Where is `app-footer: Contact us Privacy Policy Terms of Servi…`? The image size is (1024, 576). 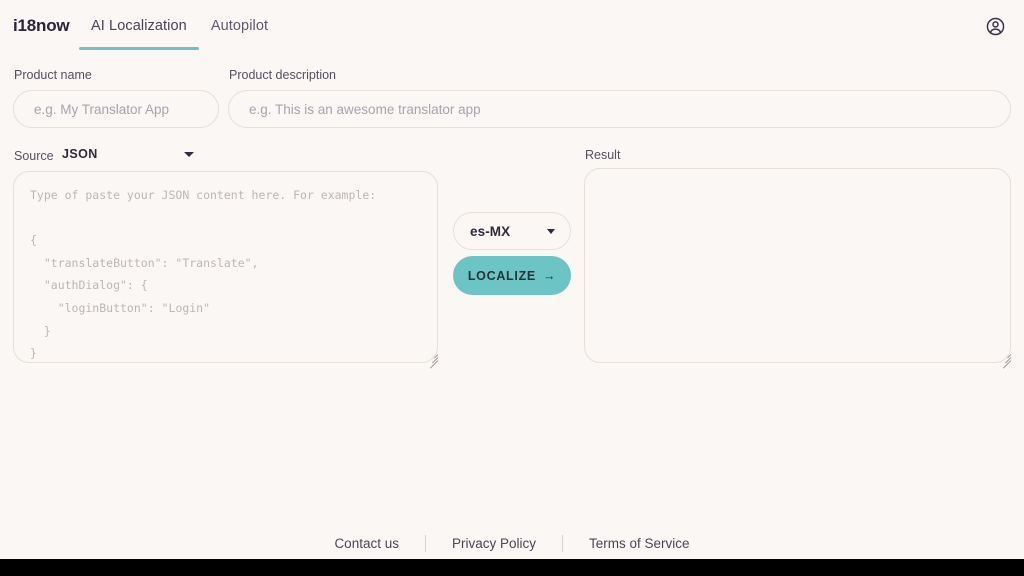 app-footer: Contact us Privacy Policy Terms of Servi… is located at coordinates (512, 543).